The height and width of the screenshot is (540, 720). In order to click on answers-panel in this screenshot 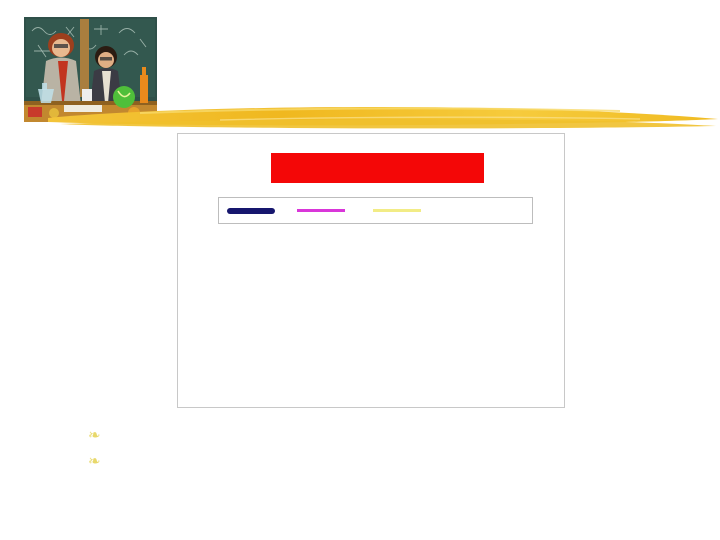, I will do `click(646, 169)`.